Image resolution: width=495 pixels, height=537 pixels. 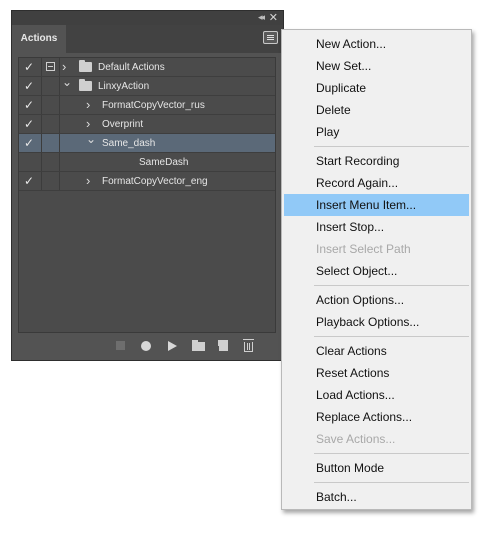 I want to click on record-icon, so click(x=146, y=346).